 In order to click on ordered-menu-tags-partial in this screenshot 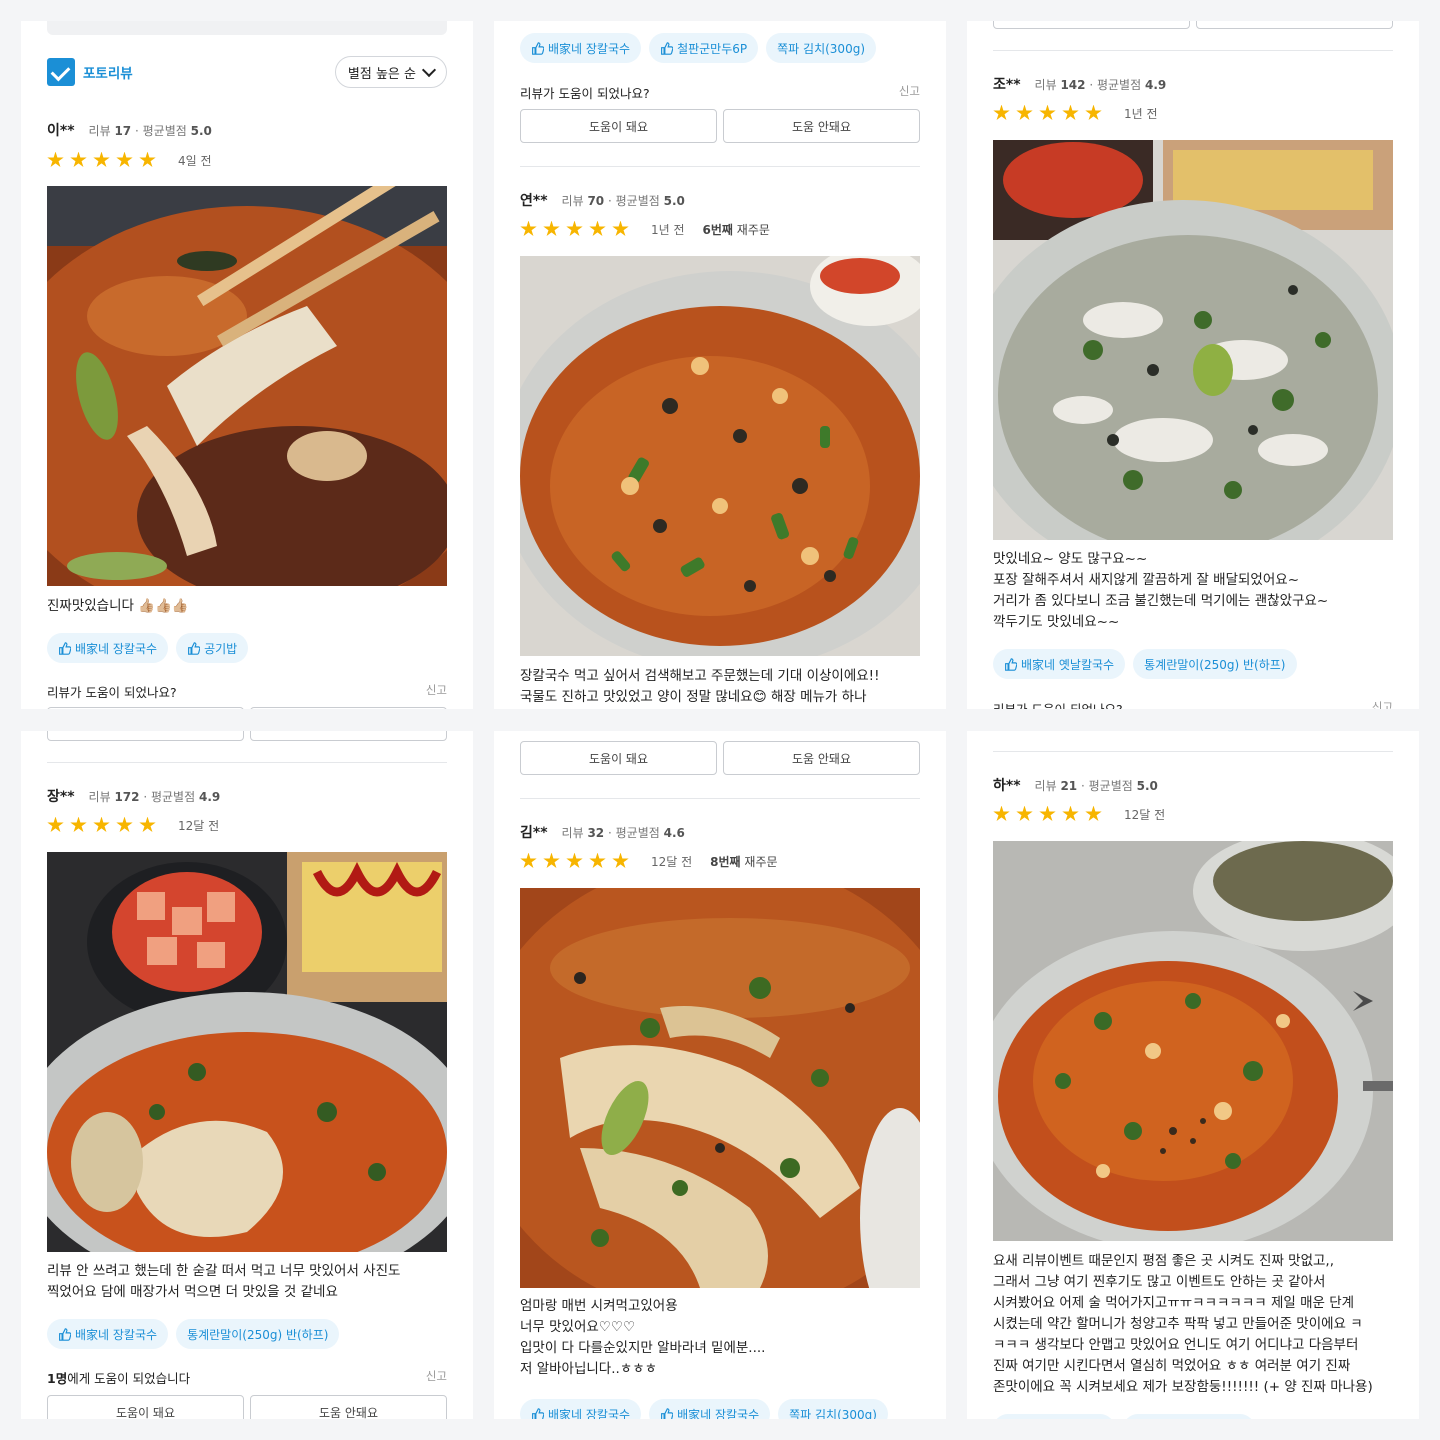, I will do `click(1124, 1416)`.